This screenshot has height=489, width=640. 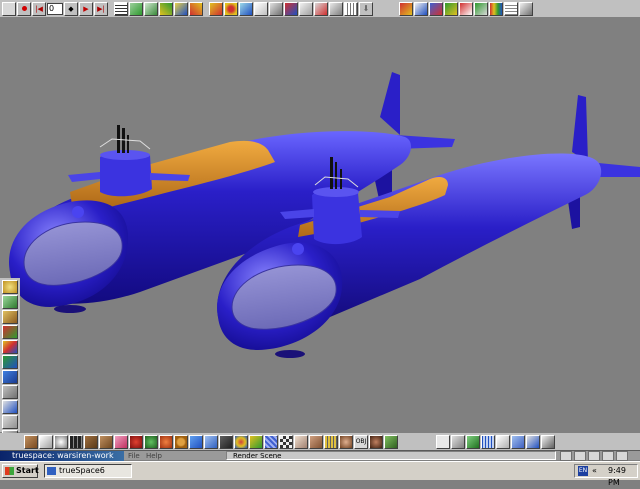 What do you see at coordinates (101, 8) in the screenshot?
I see `forward-button: ▶|` at bounding box center [101, 8].